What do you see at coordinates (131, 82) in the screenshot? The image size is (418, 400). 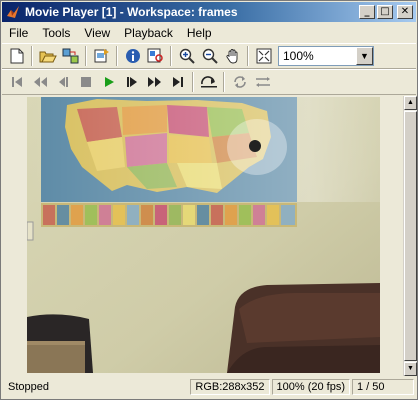 I see `step-forward-icon` at bounding box center [131, 82].